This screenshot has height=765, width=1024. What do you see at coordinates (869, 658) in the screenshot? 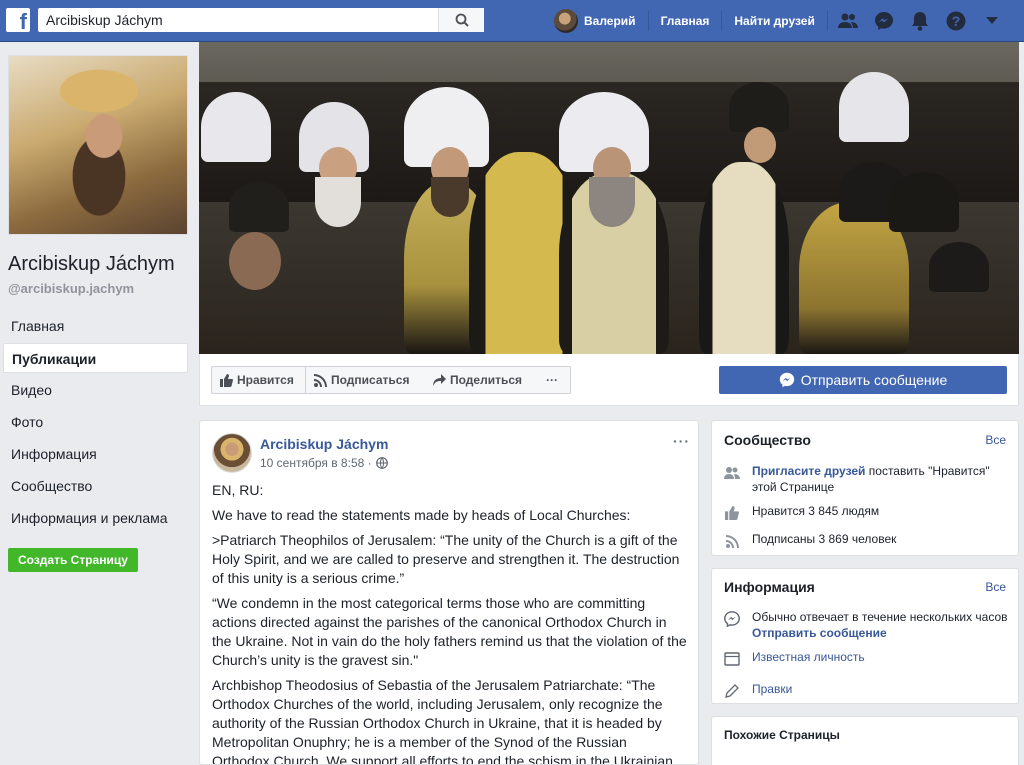
I see `category-row: Известная личность` at bounding box center [869, 658].